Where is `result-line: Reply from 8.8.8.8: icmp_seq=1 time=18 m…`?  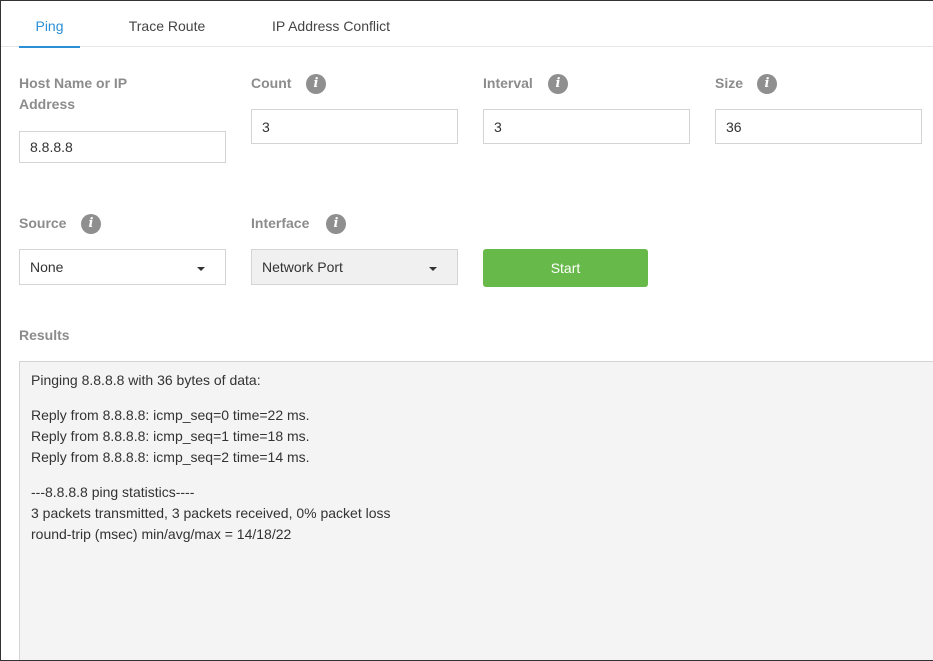
result-line: Reply from 8.8.8.8: icmp_seq=1 time=18 m… is located at coordinates (170, 436).